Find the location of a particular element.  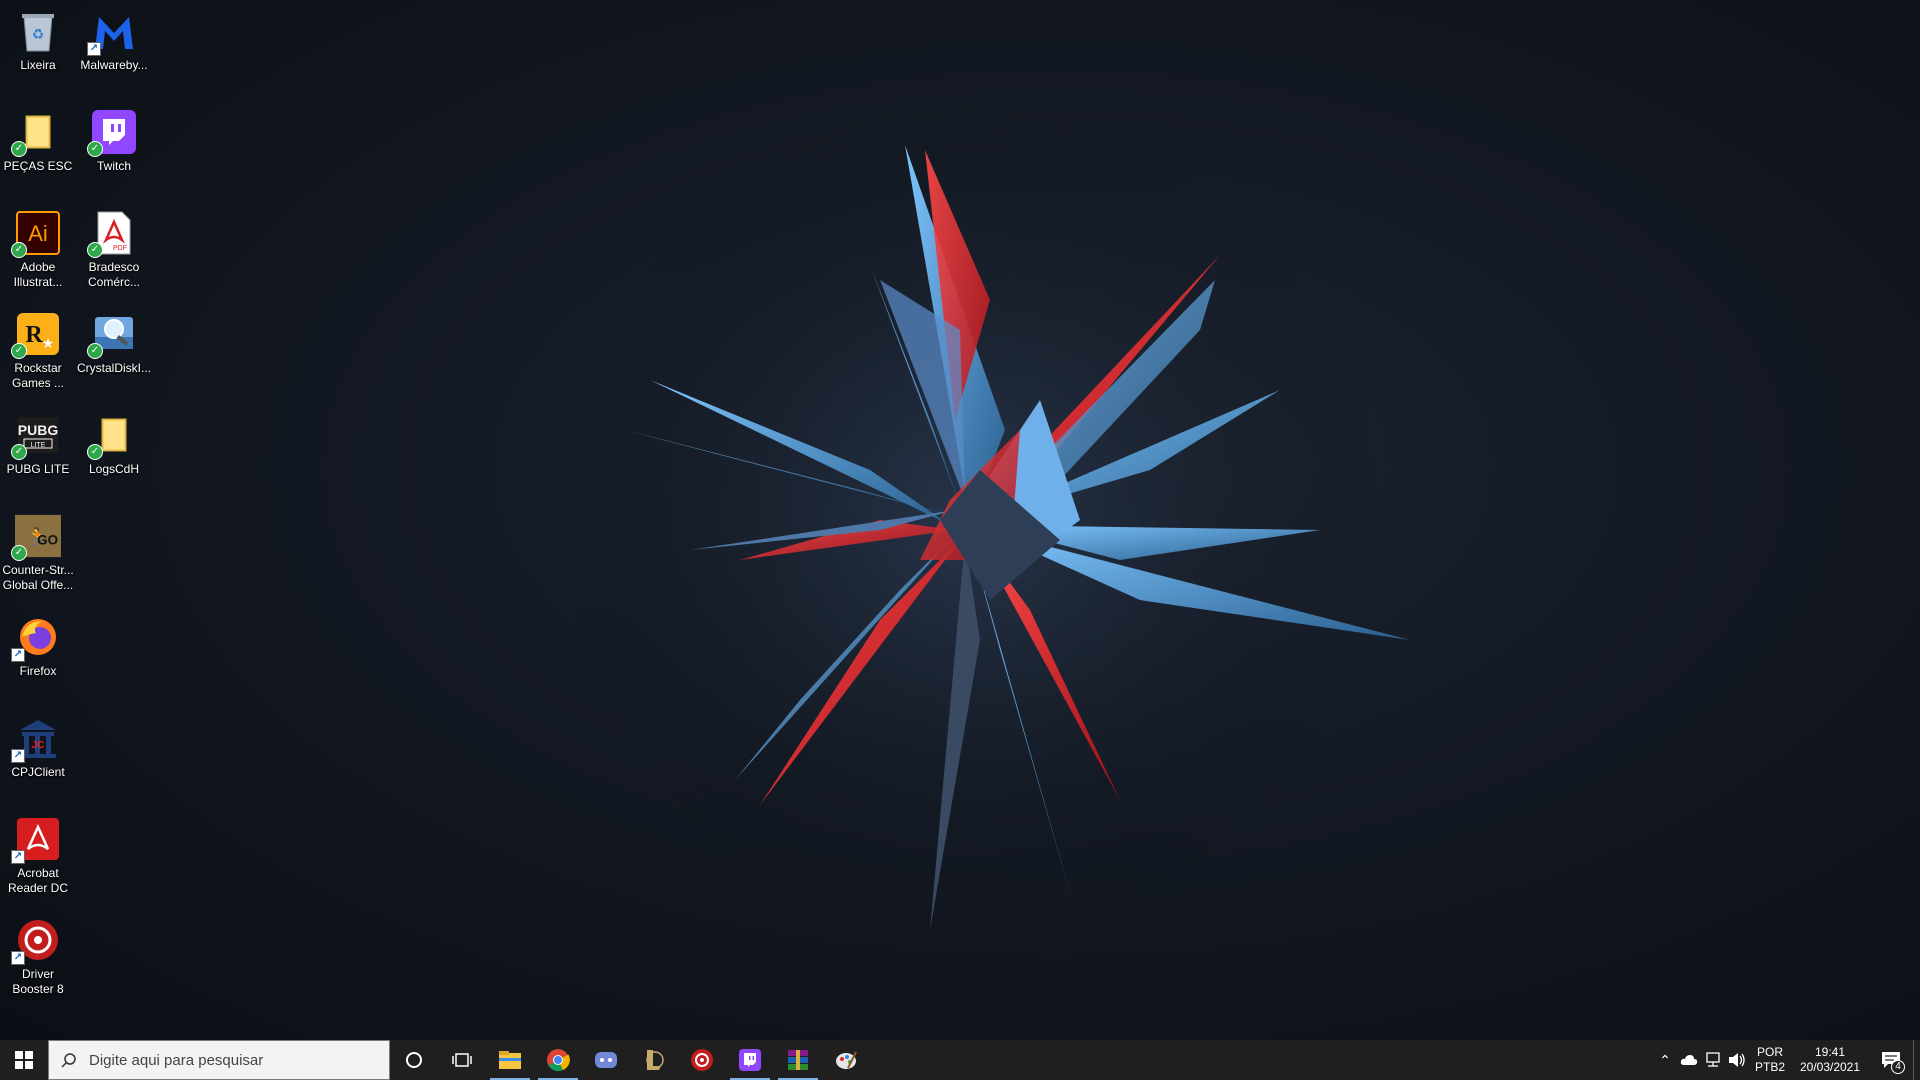

language-code: POR is located at coordinates (1769, 1052).